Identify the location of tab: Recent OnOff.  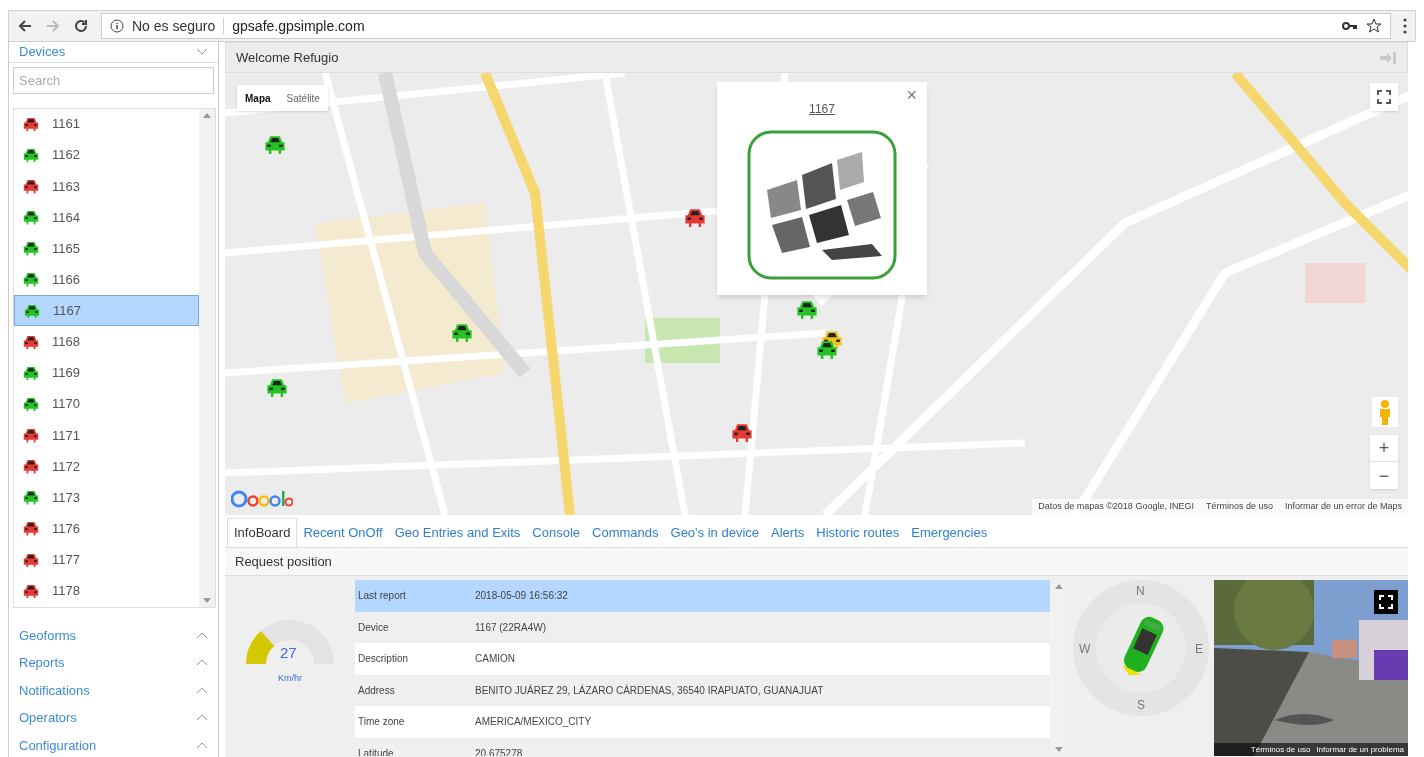
(343, 532).